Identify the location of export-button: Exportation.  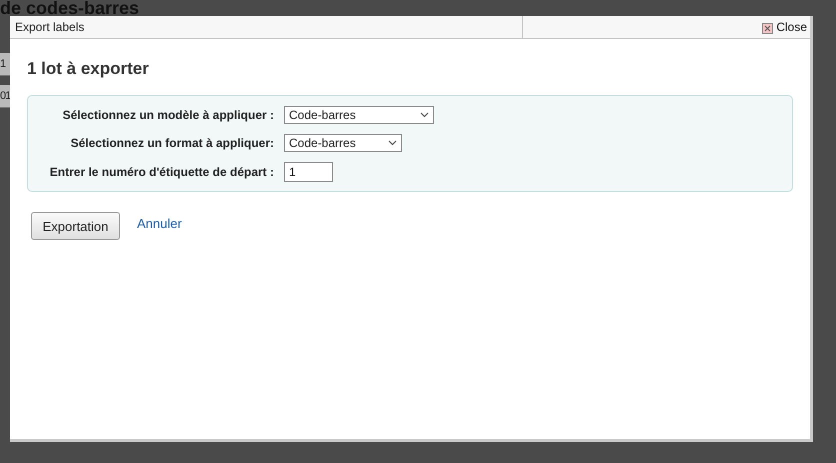
(75, 226).